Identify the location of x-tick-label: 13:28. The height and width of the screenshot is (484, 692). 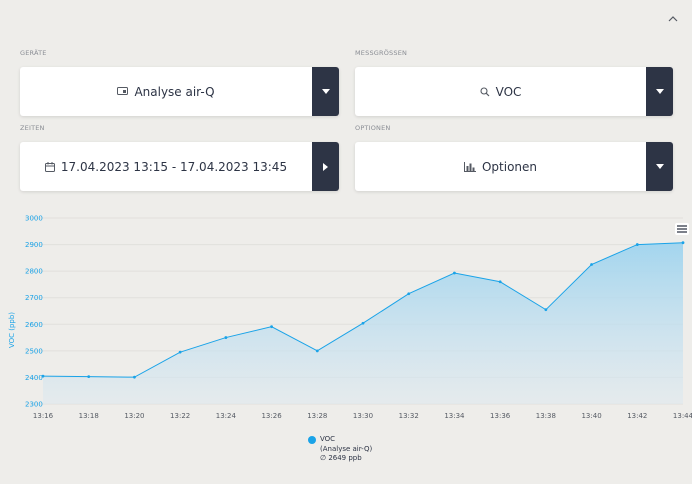
(317, 416).